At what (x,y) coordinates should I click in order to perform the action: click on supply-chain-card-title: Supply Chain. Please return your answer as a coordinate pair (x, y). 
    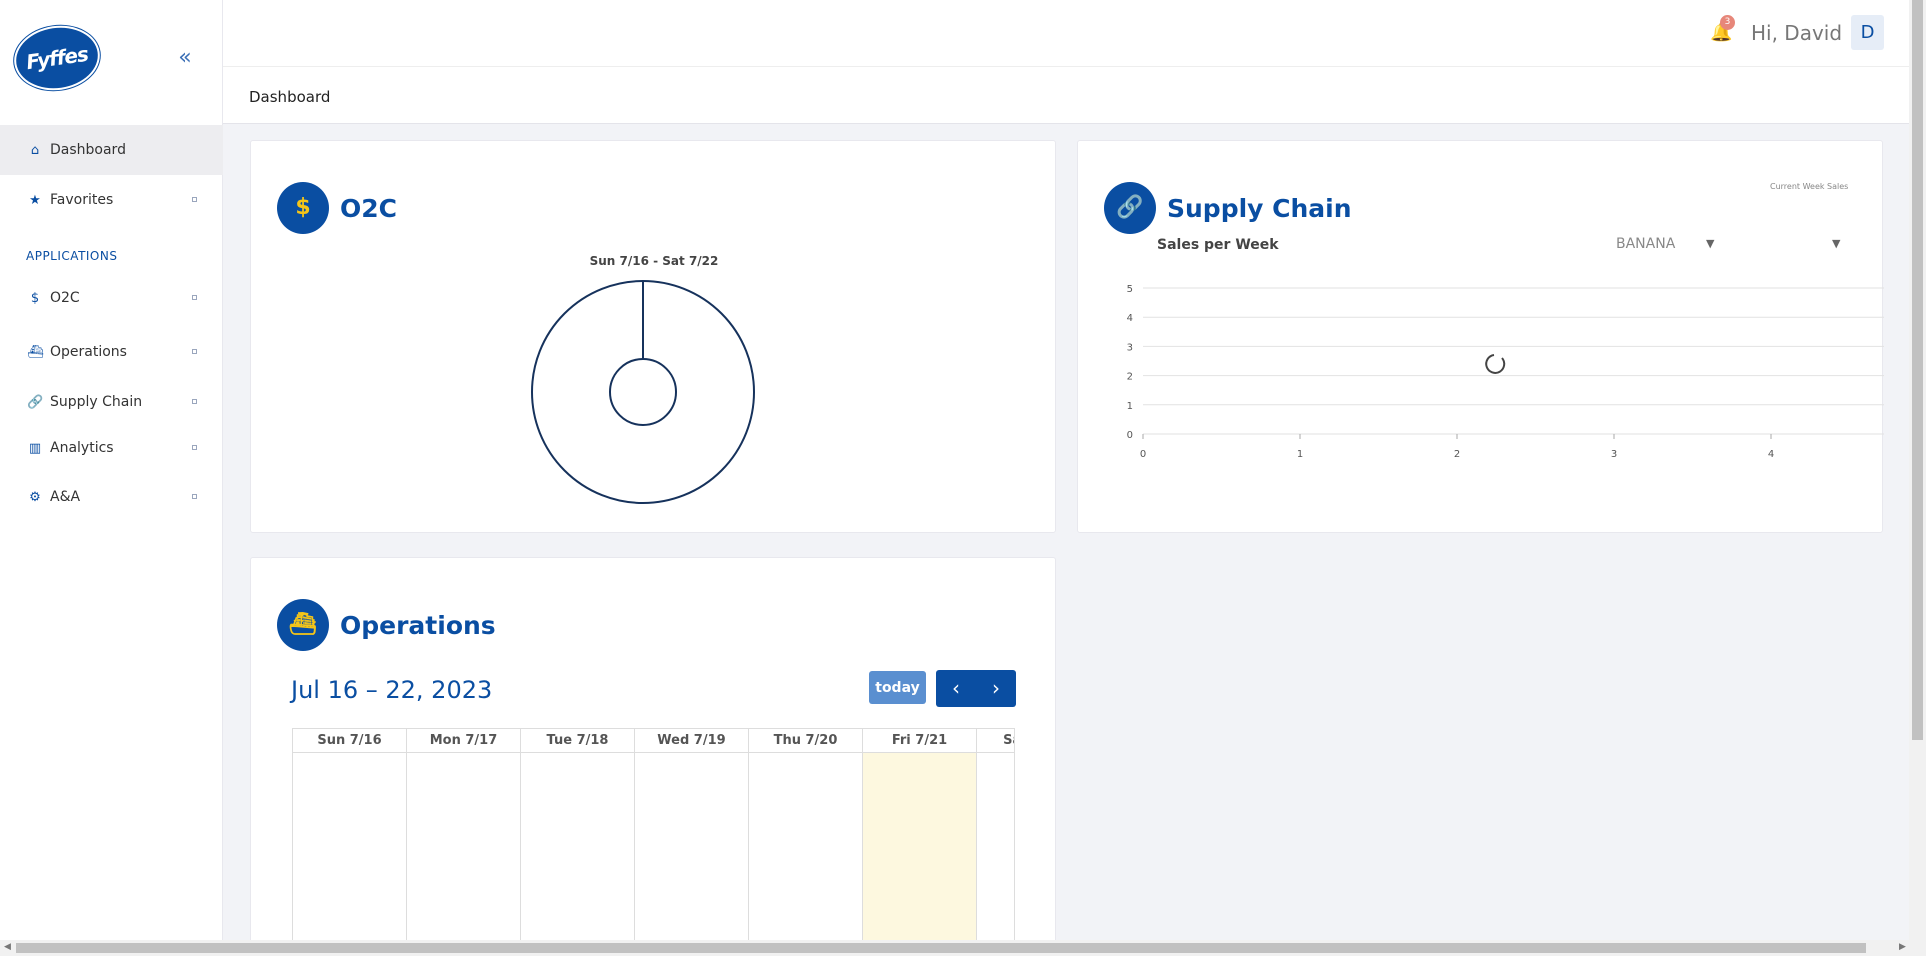
    Looking at the image, I should click on (1259, 208).